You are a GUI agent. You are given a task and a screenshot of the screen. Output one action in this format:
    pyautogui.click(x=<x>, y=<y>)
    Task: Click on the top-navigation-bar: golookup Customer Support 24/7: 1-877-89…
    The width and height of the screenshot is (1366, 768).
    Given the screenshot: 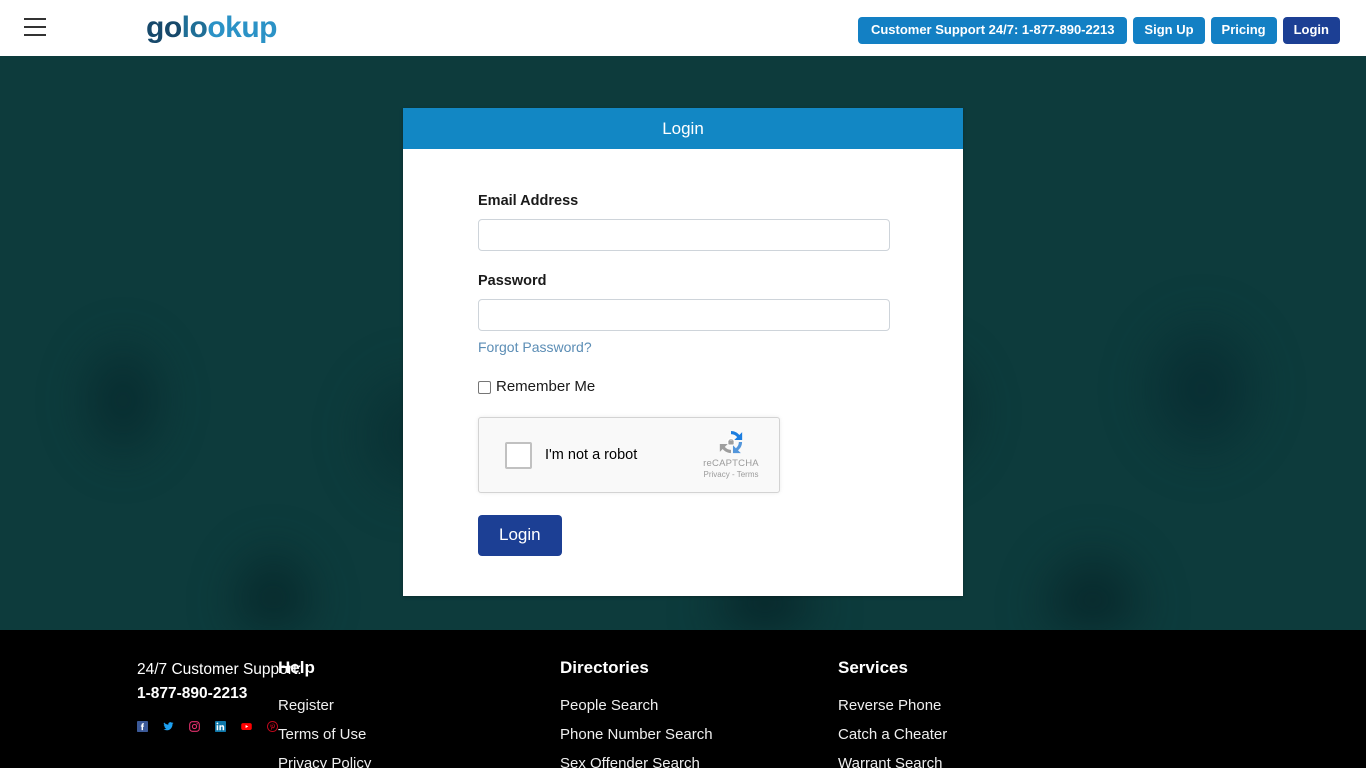 What is the action you would take?
    pyautogui.click(x=683, y=28)
    